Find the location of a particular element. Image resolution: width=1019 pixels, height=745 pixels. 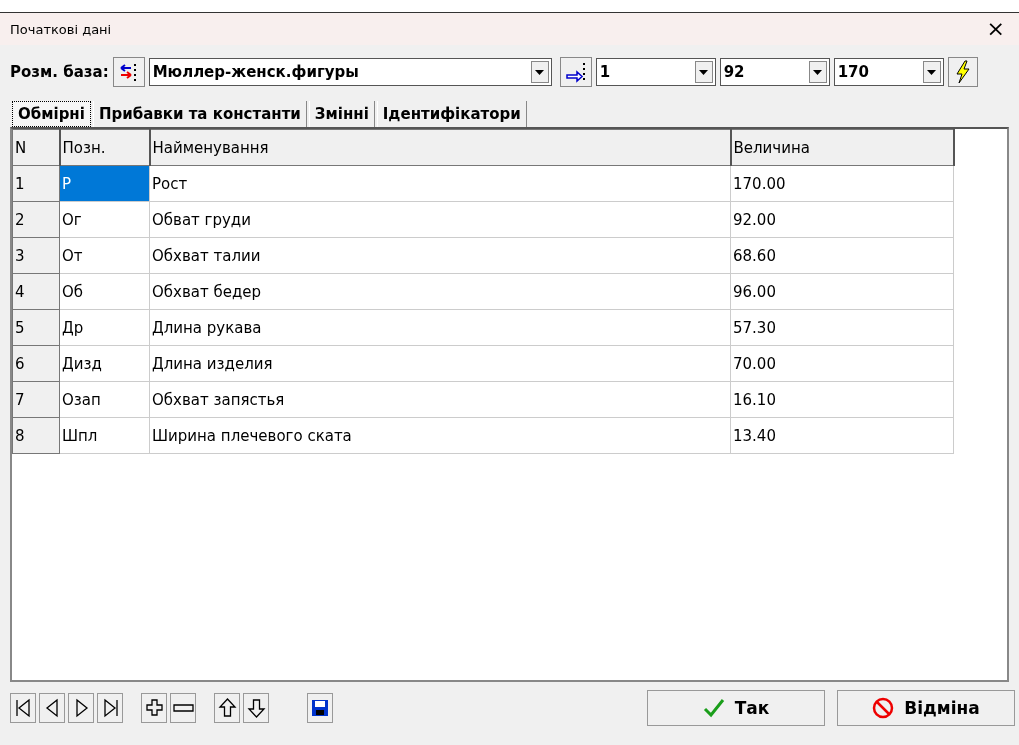

size-select: 92 is located at coordinates (774, 72).